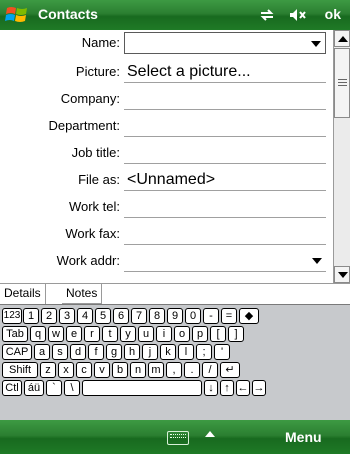 Image resolution: width=350 pixels, height=454 pixels. Describe the element at coordinates (230, 370) in the screenshot. I see `key-enter: ↵` at that location.